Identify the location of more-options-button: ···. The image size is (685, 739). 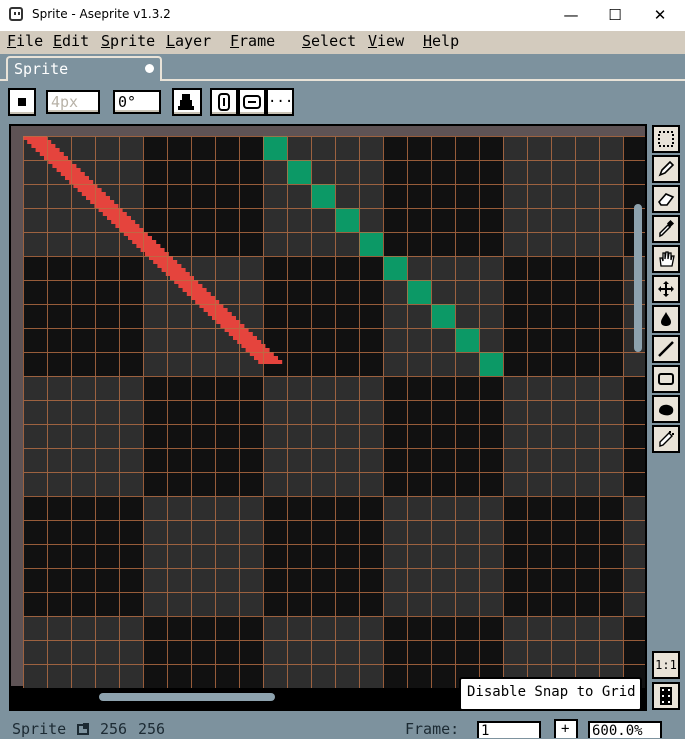
(280, 102).